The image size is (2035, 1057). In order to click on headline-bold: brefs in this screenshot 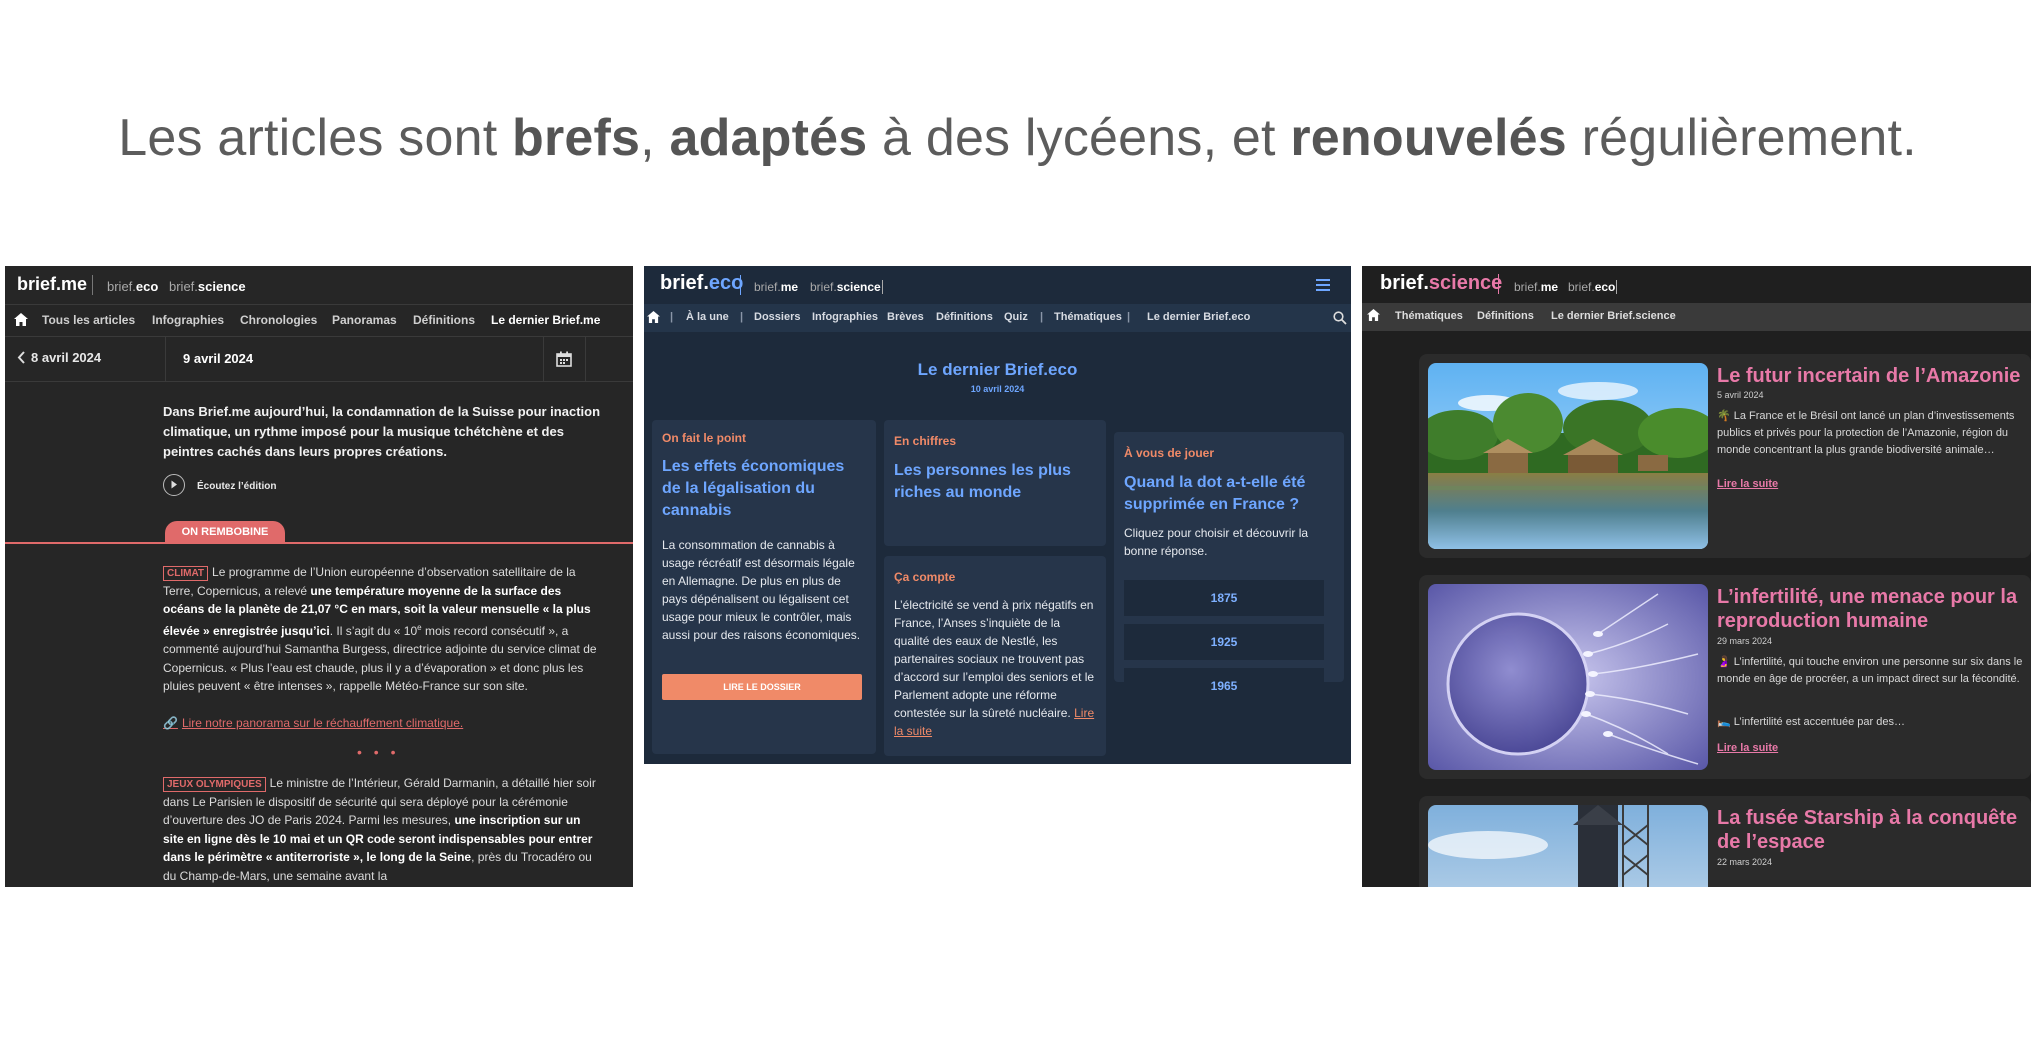, I will do `click(576, 138)`.